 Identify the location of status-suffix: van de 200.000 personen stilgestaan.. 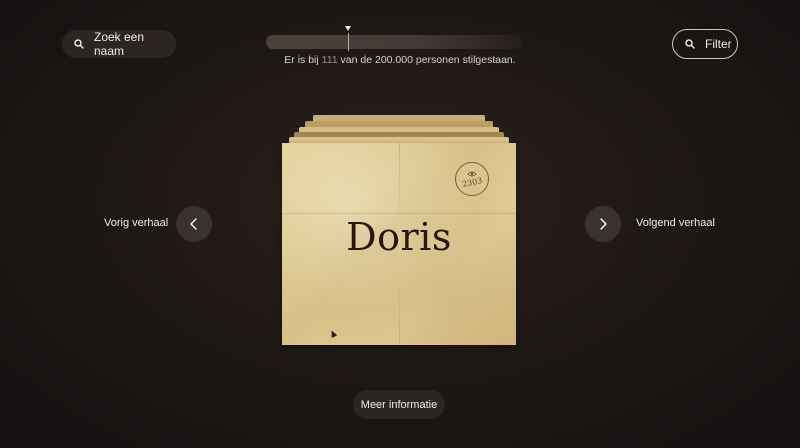
(428, 60).